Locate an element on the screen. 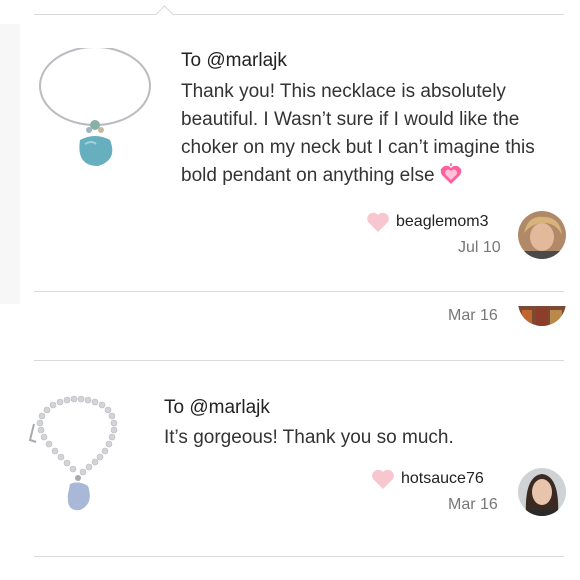 The width and height of the screenshot is (580, 580). top-divider is located at coordinates (299, 14).